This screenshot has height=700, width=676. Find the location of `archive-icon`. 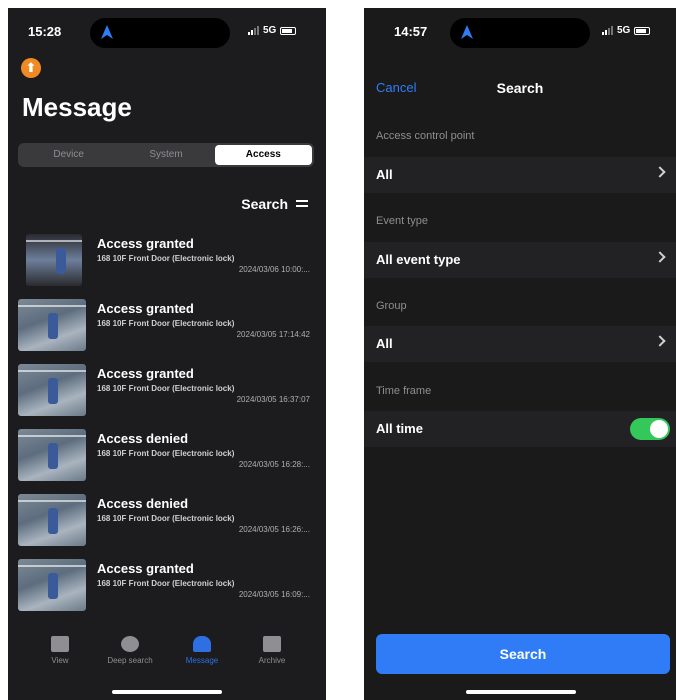

archive-icon is located at coordinates (272, 644).